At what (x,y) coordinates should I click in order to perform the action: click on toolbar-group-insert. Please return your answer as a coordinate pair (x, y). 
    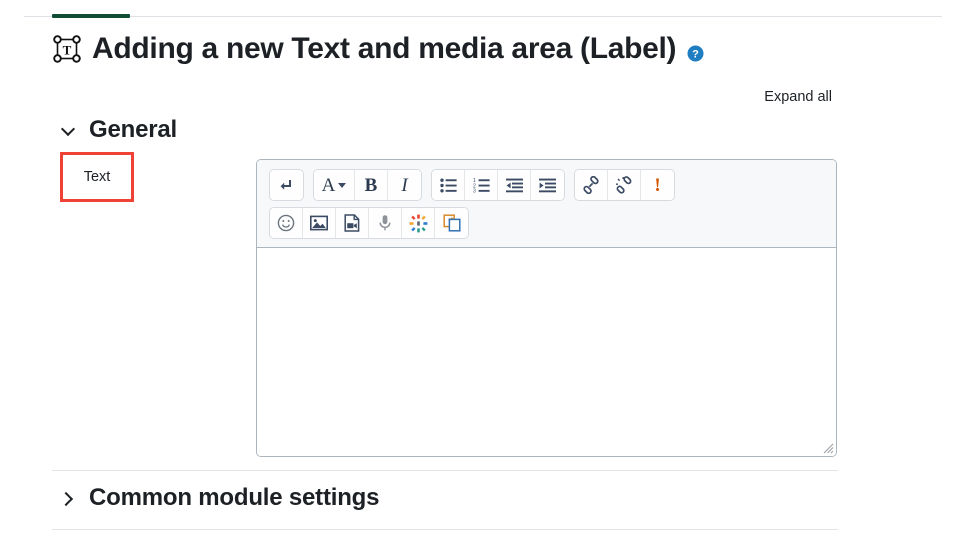
    Looking at the image, I should click on (369, 223).